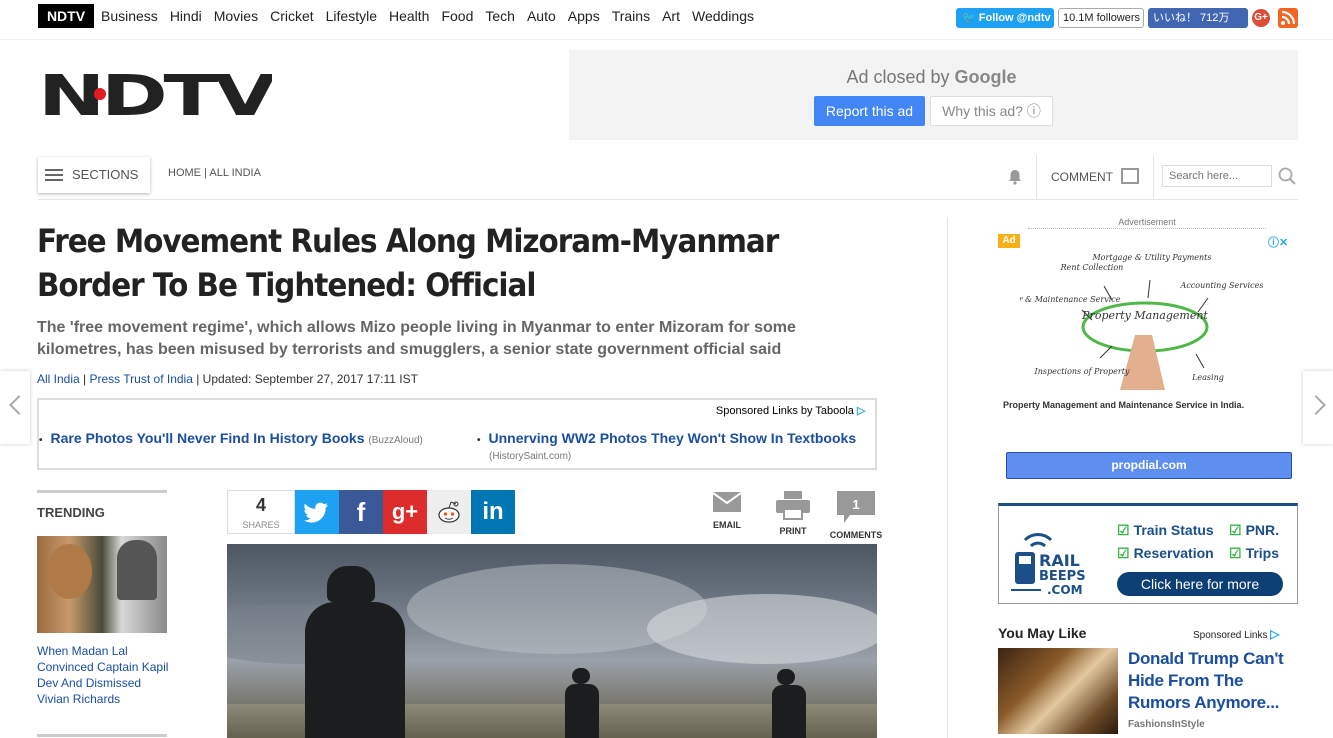 This screenshot has width=1333, height=738. What do you see at coordinates (1070, 299) in the screenshot?
I see `diagram-node: Repair & Maintenance Service` at bounding box center [1070, 299].